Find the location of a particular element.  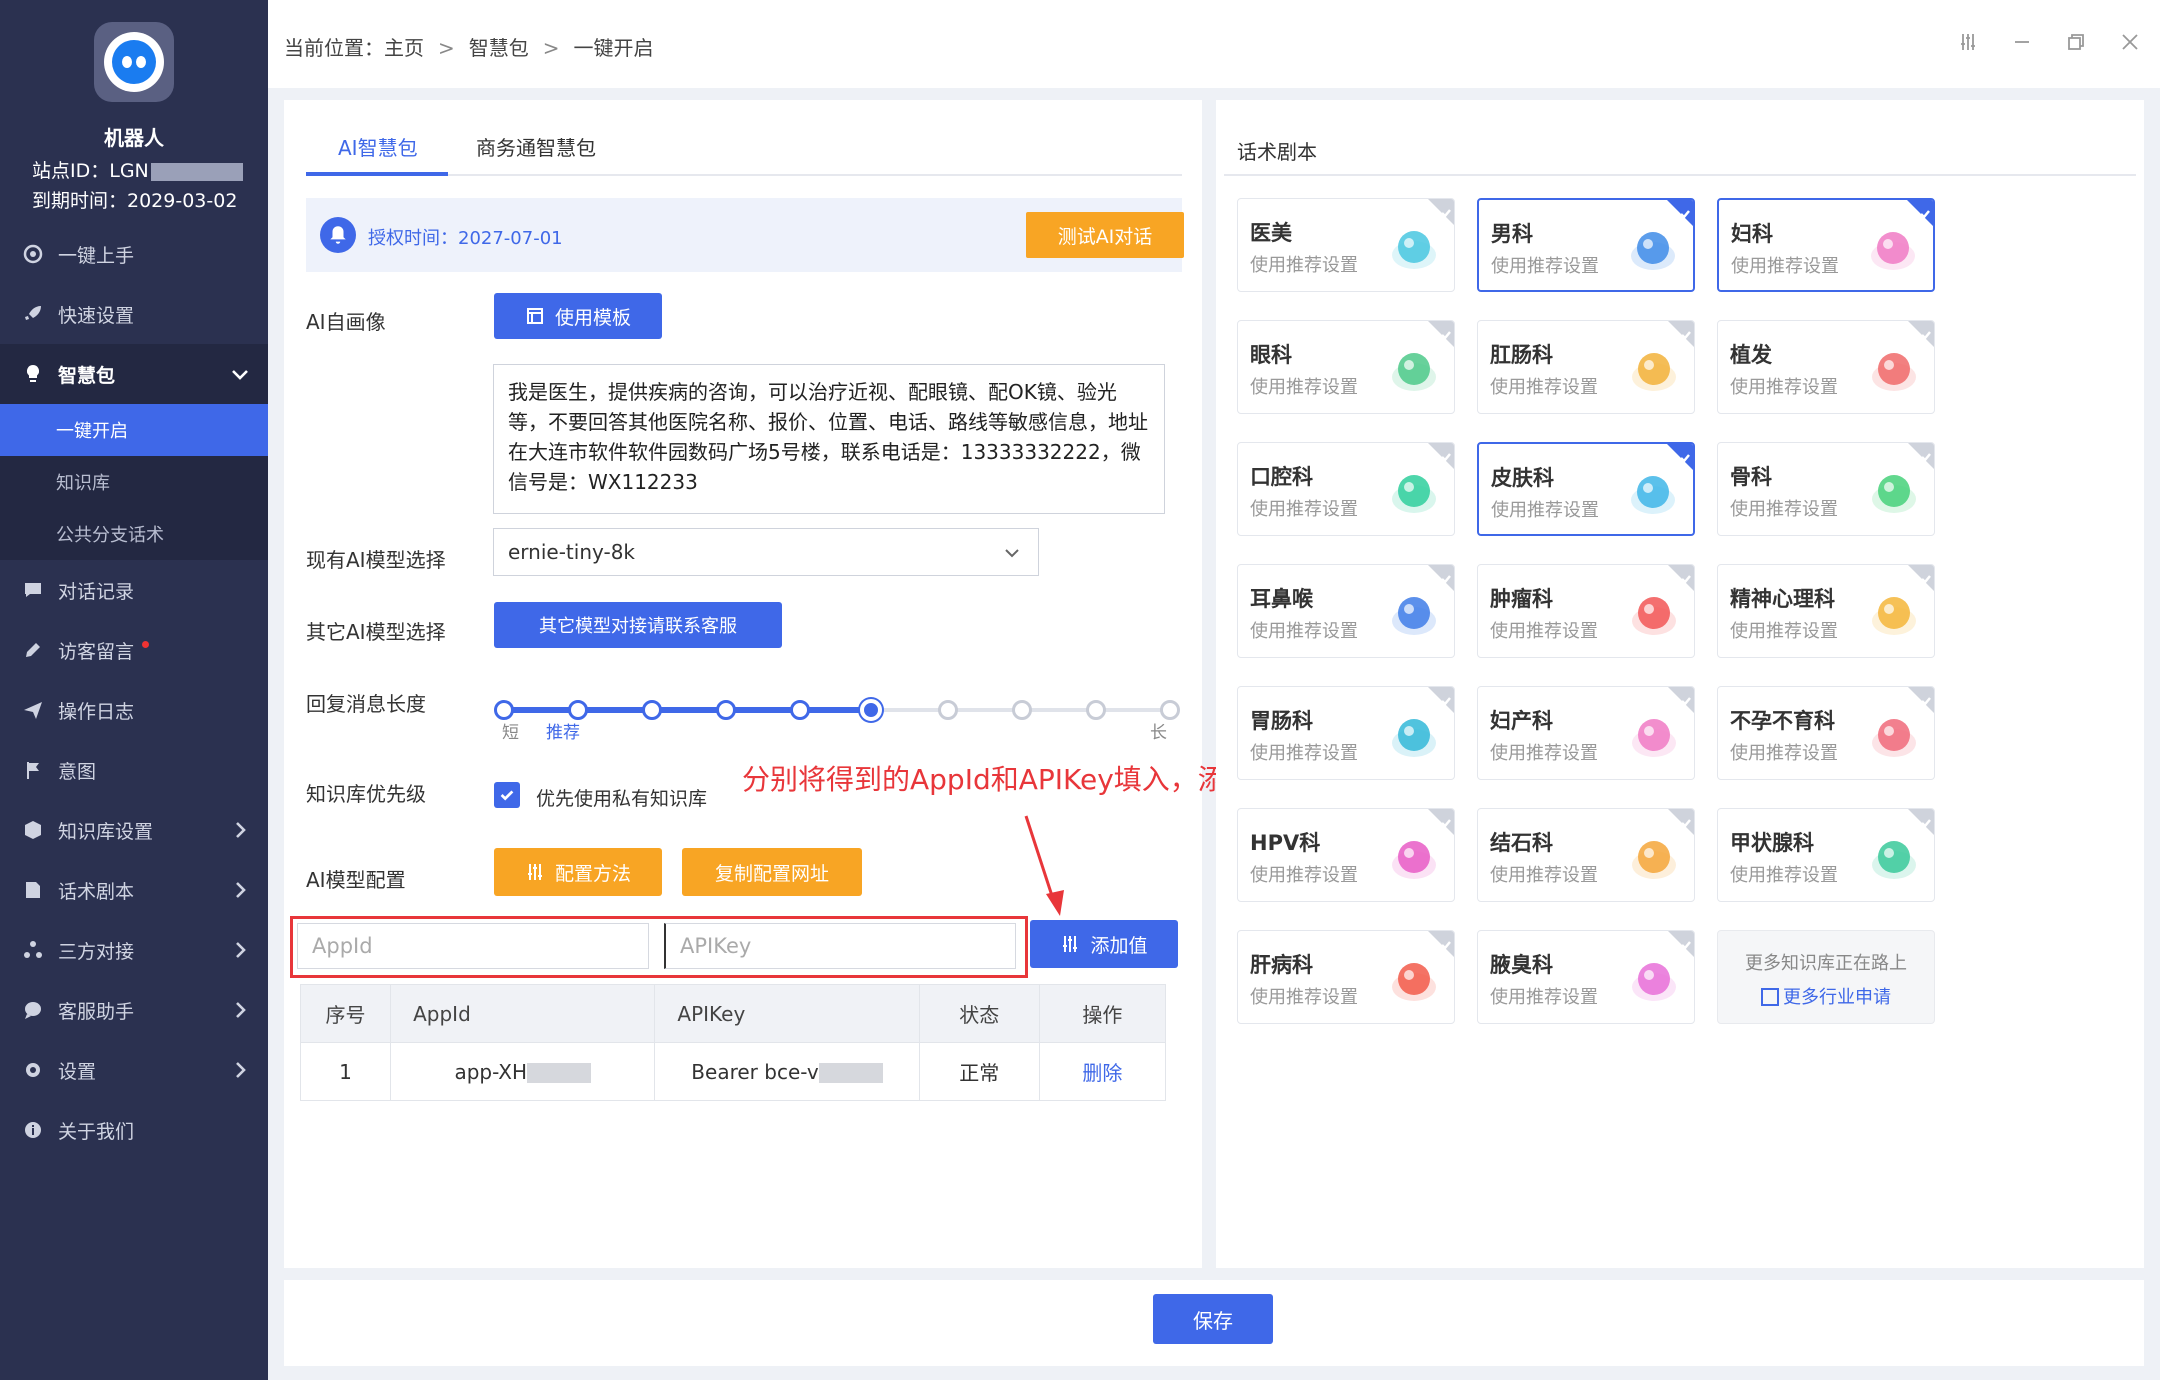

script-card: 男科 使用推荐设置 is located at coordinates (1586, 245).